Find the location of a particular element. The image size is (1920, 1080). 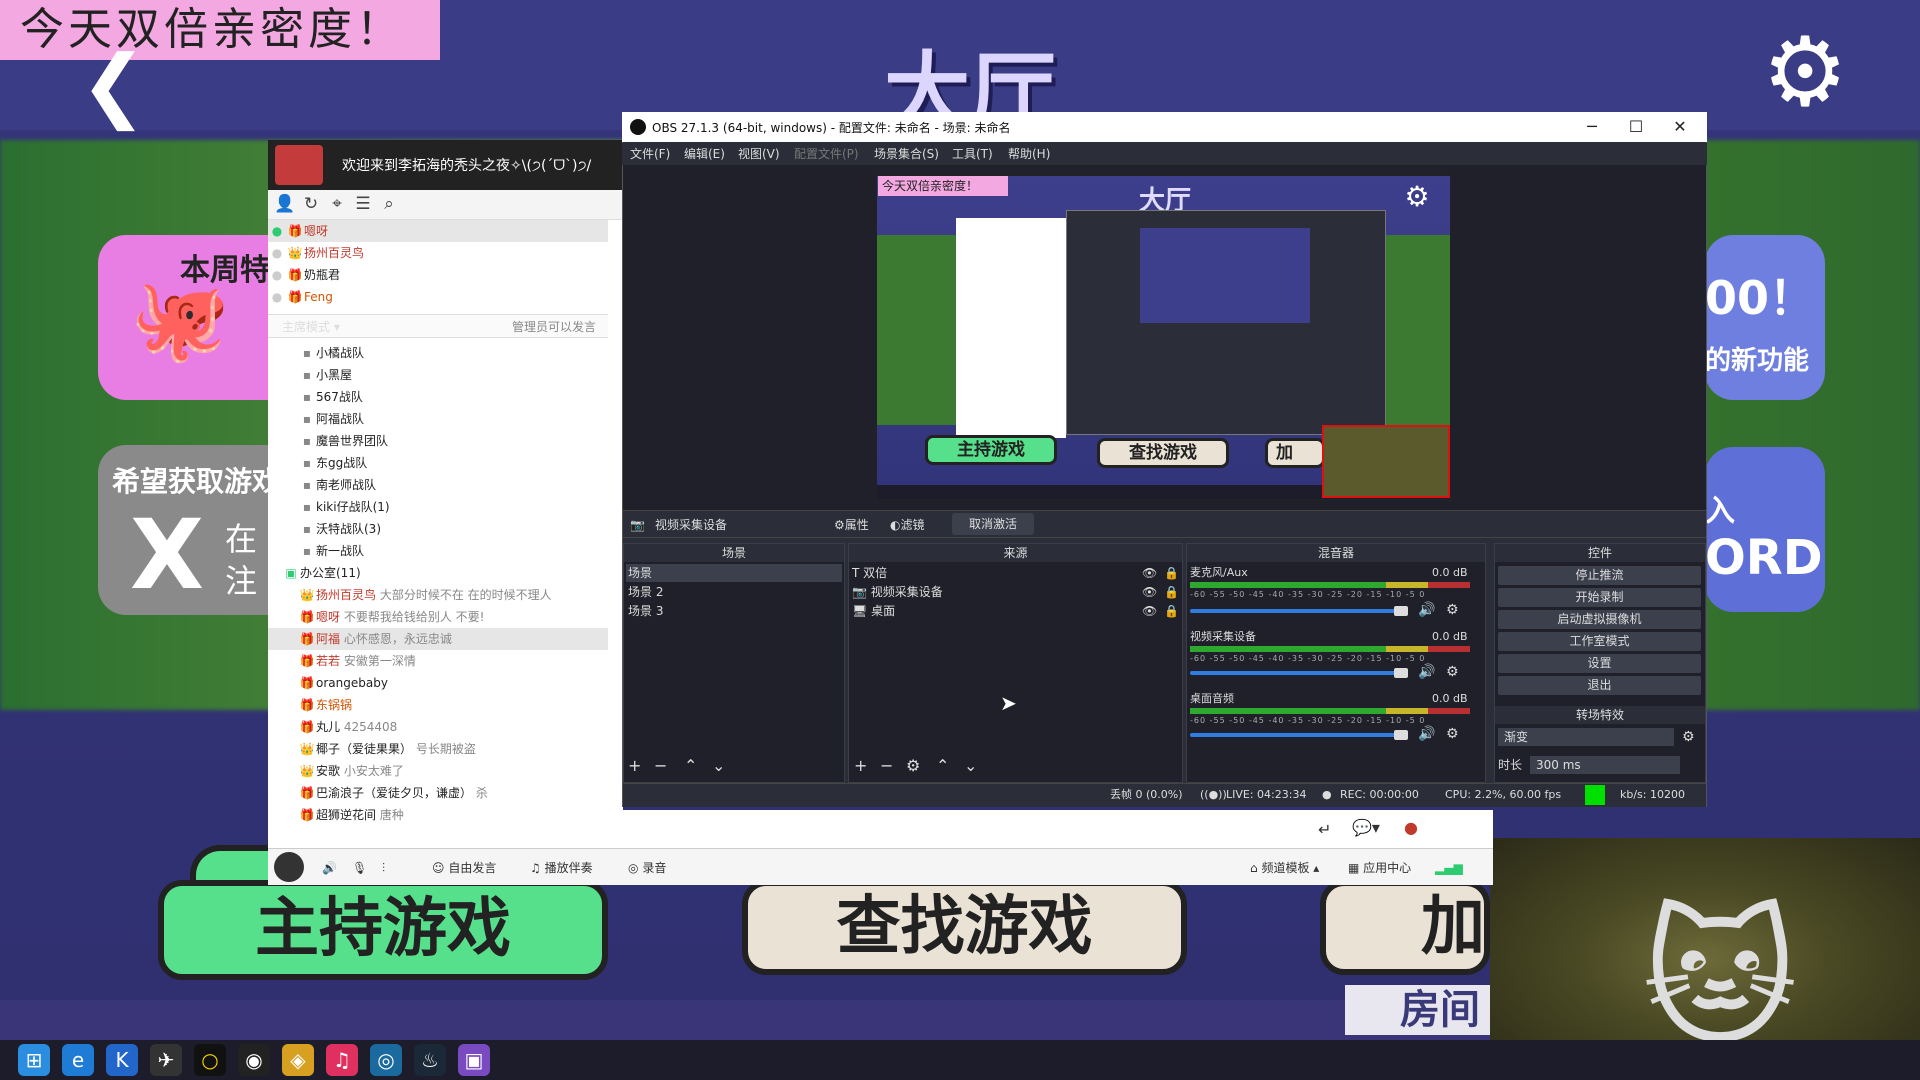

menu-scene-collection: 场景集合(S) is located at coordinates (906, 154).